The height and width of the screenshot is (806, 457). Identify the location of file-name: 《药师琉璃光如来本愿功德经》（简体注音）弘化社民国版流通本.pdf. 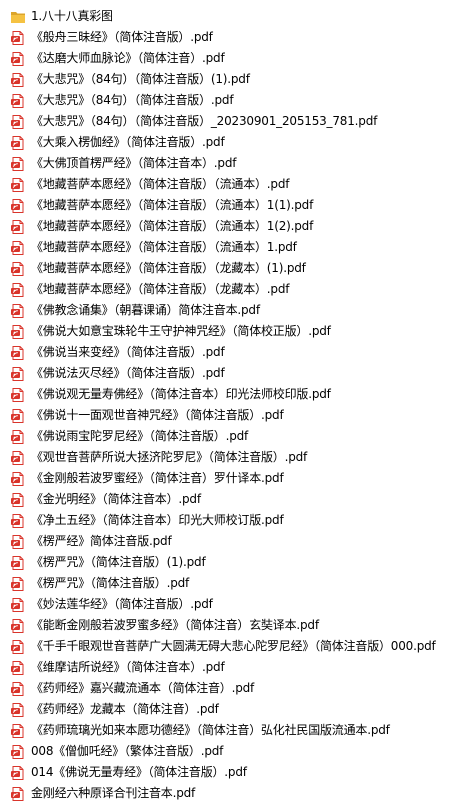
(210, 730).